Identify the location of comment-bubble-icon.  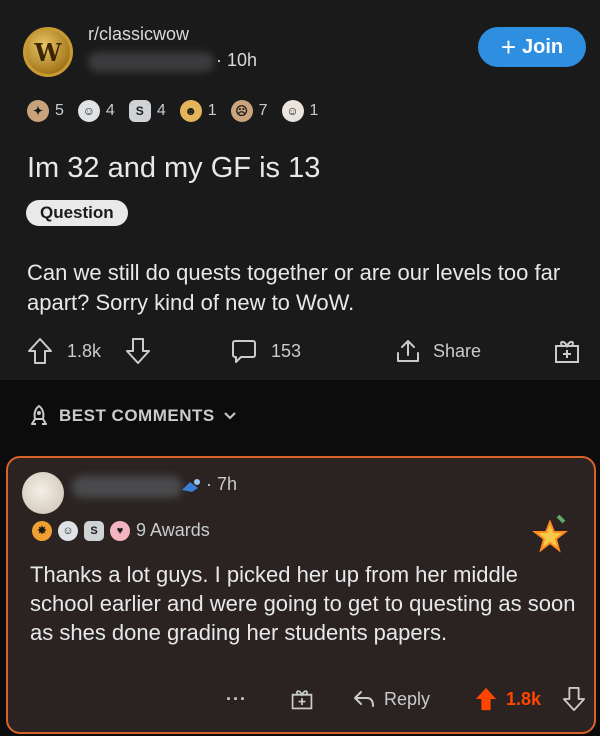
(244, 351).